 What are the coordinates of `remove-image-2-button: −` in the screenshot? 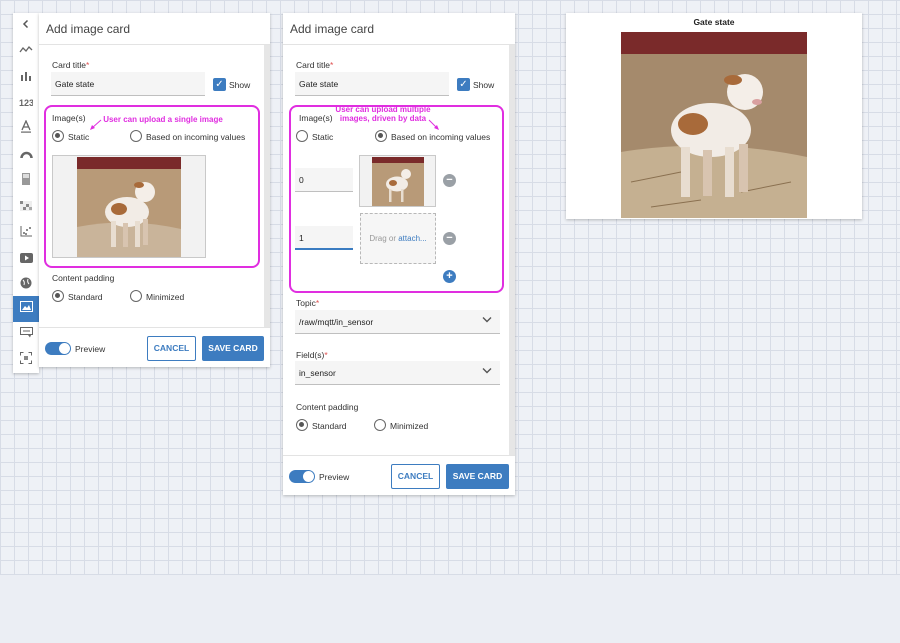 It's located at (449, 238).